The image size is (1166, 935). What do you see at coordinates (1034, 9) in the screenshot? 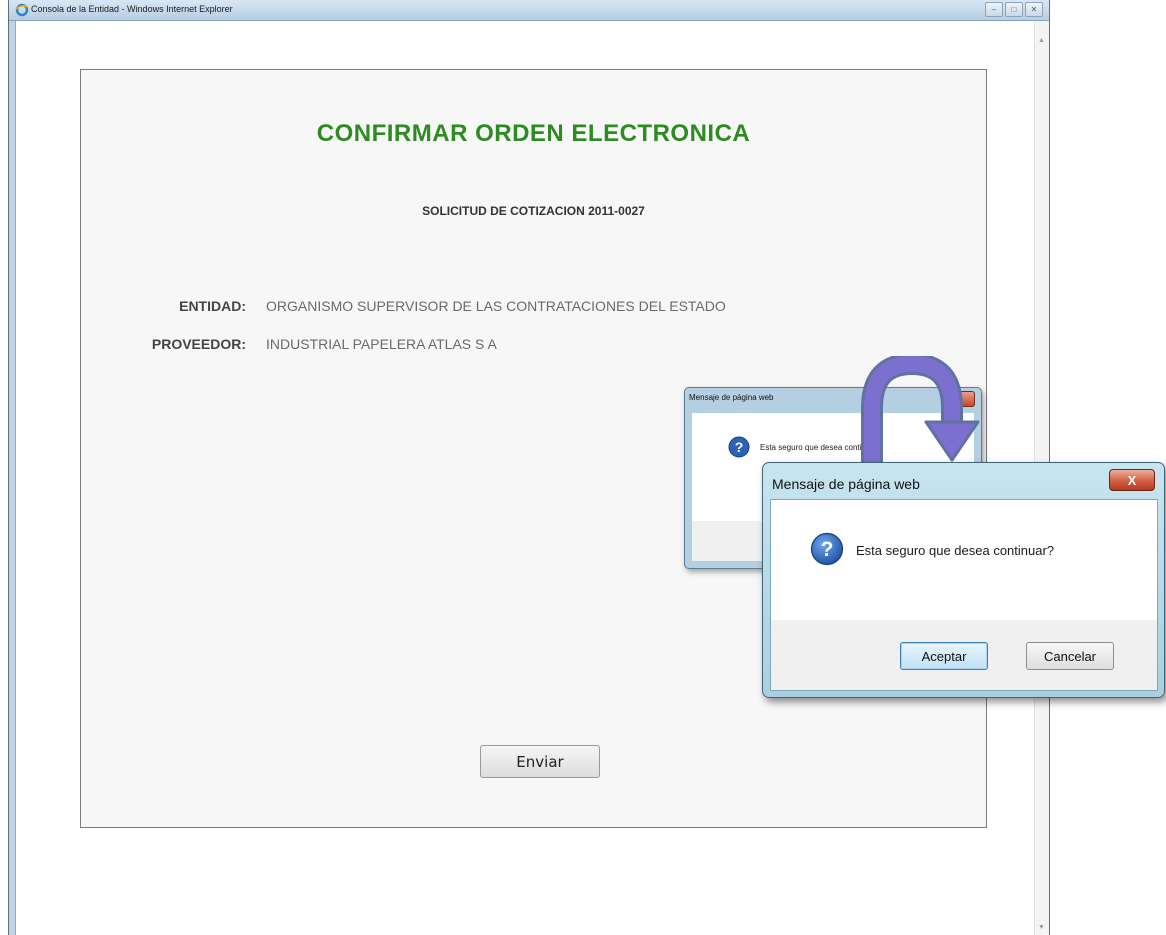
I see `window-close-button: ✕` at bounding box center [1034, 9].